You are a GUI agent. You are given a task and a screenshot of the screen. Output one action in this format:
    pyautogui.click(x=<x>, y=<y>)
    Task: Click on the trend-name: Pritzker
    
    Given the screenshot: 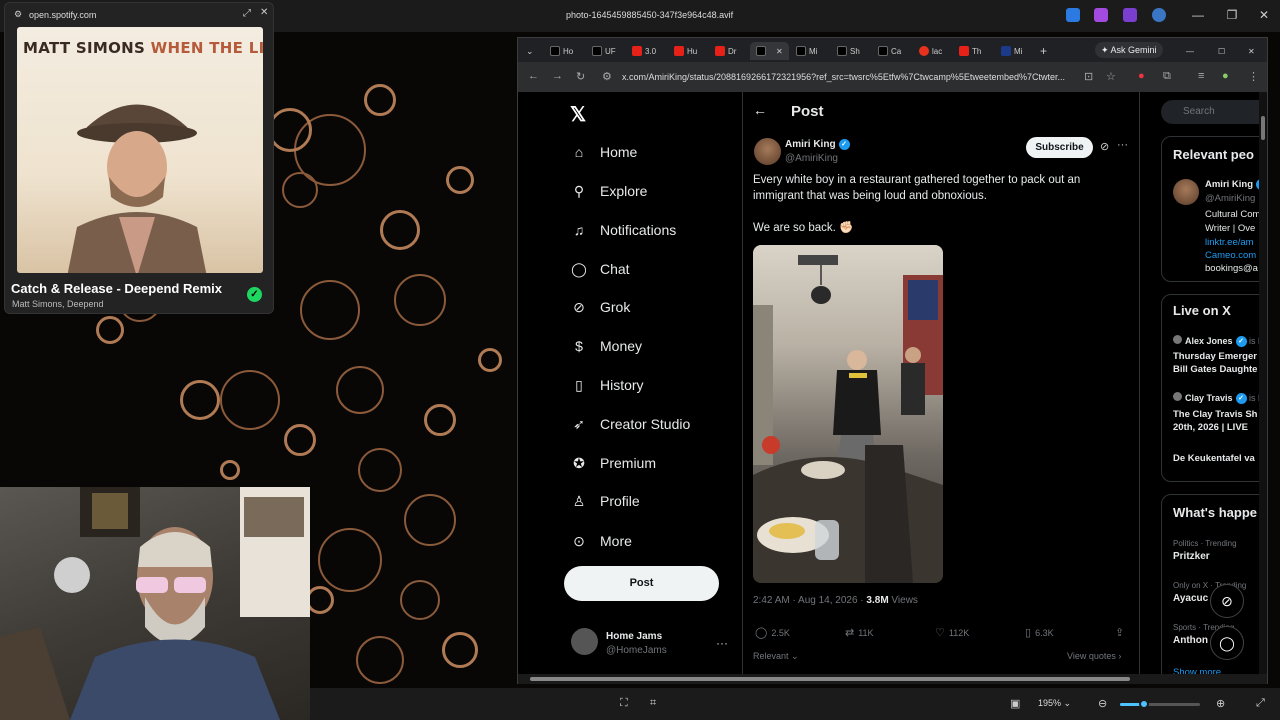 What is the action you would take?
    pyautogui.click(x=1191, y=556)
    